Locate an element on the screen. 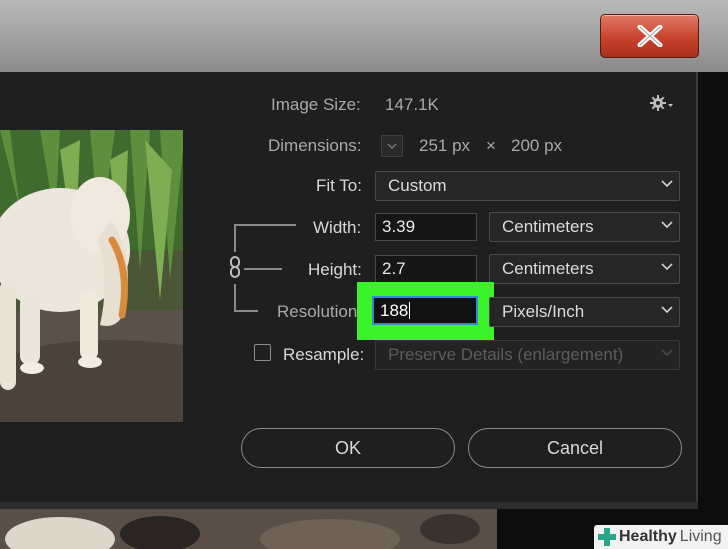  resample-checkbox is located at coordinates (262, 352).